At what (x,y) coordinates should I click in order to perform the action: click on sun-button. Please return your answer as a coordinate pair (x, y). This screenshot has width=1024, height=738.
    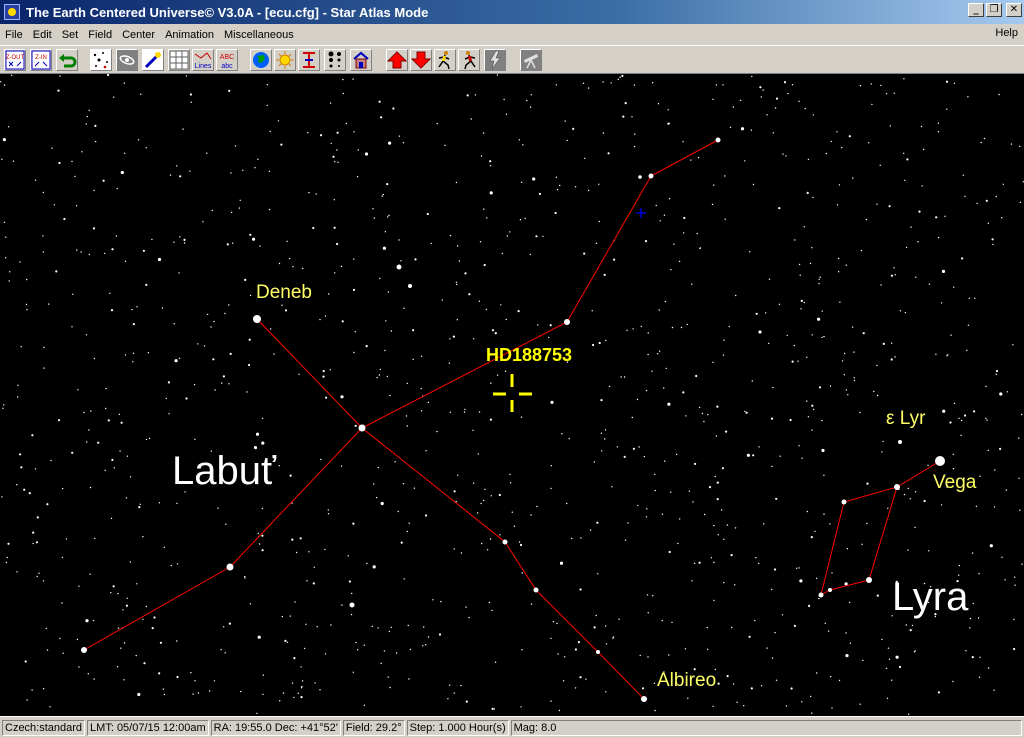
    Looking at the image, I should click on (285, 60).